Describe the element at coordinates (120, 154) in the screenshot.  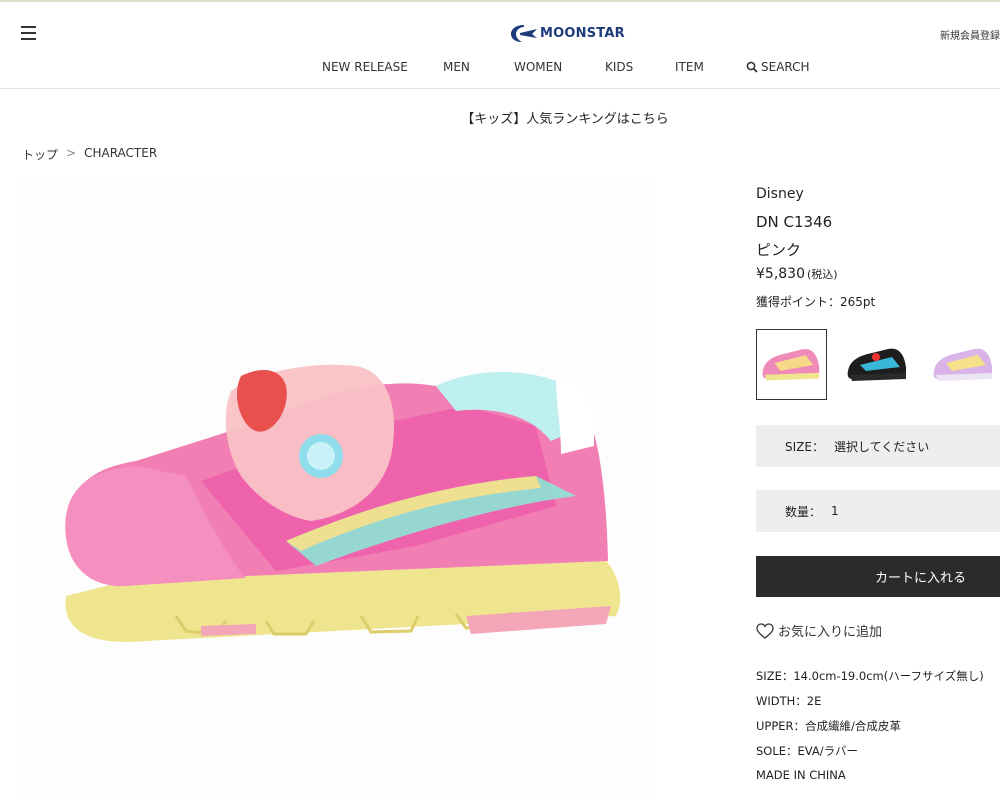
I see `breadcrumb-character: CHARACTER` at that location.